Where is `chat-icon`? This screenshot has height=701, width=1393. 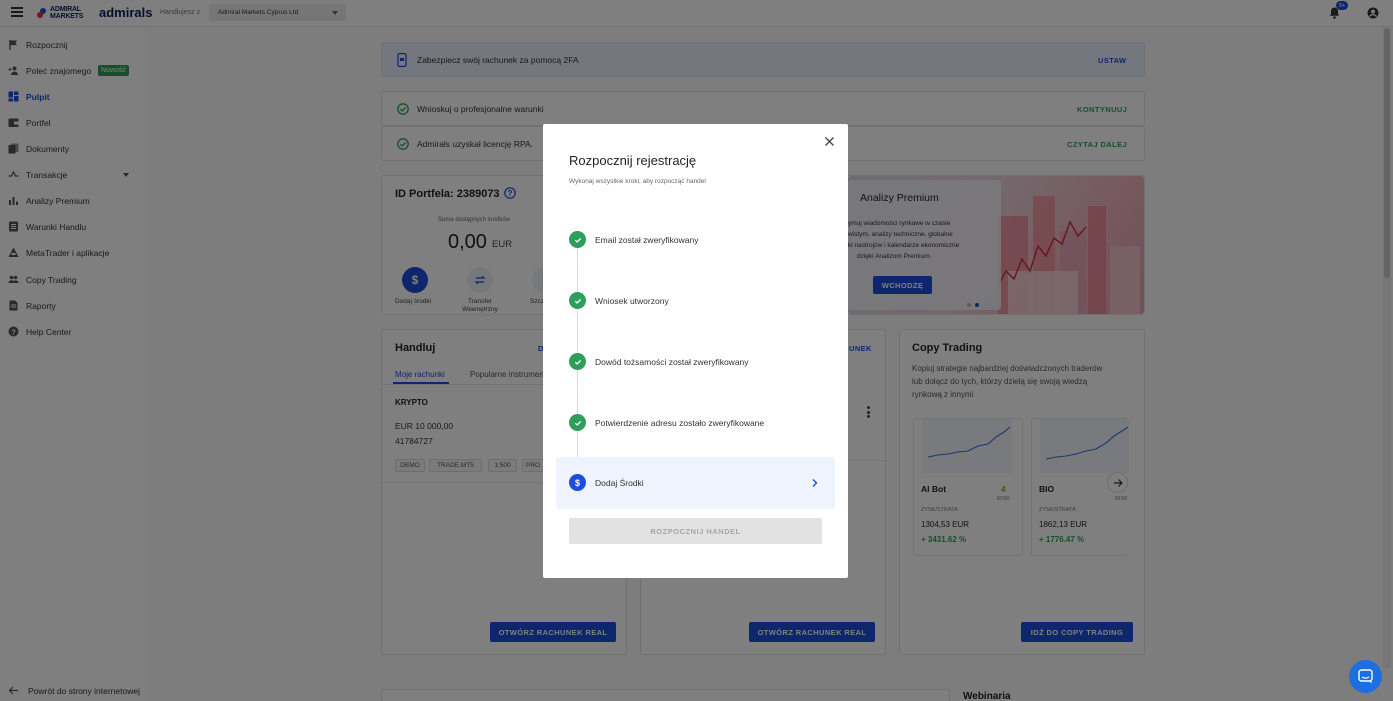 chat-icon is located at coordinates (1365, 676).